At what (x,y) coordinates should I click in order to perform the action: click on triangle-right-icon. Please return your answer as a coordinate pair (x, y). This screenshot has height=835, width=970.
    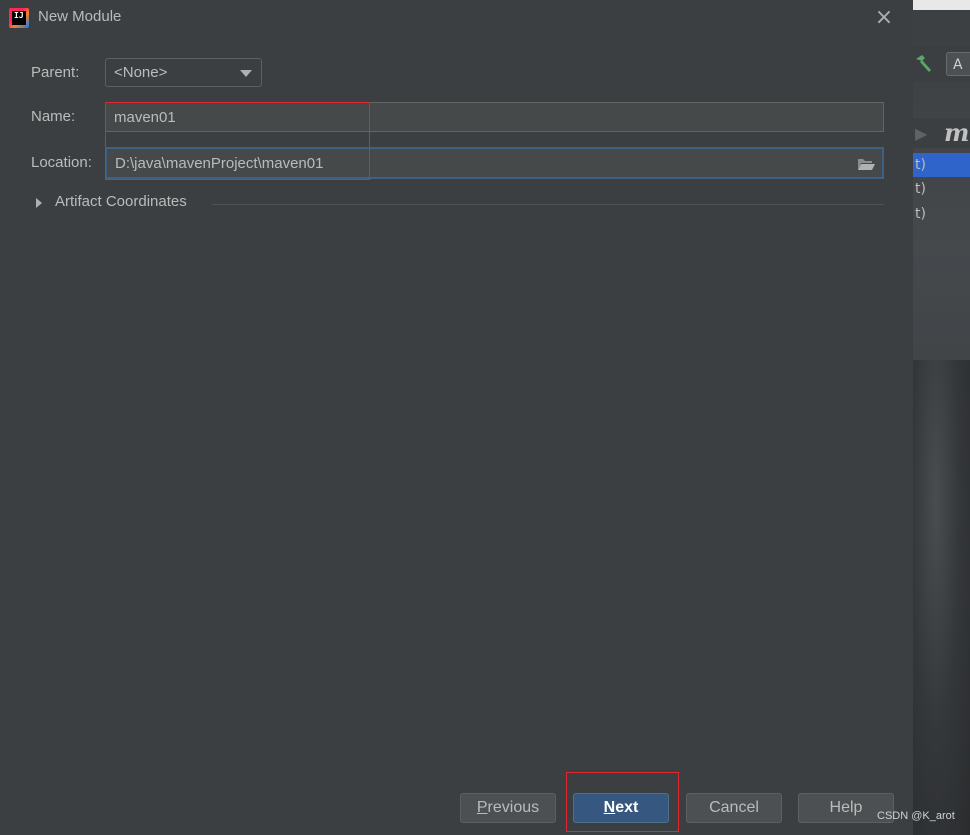
    Looking at the image, I should click on (39, 203).